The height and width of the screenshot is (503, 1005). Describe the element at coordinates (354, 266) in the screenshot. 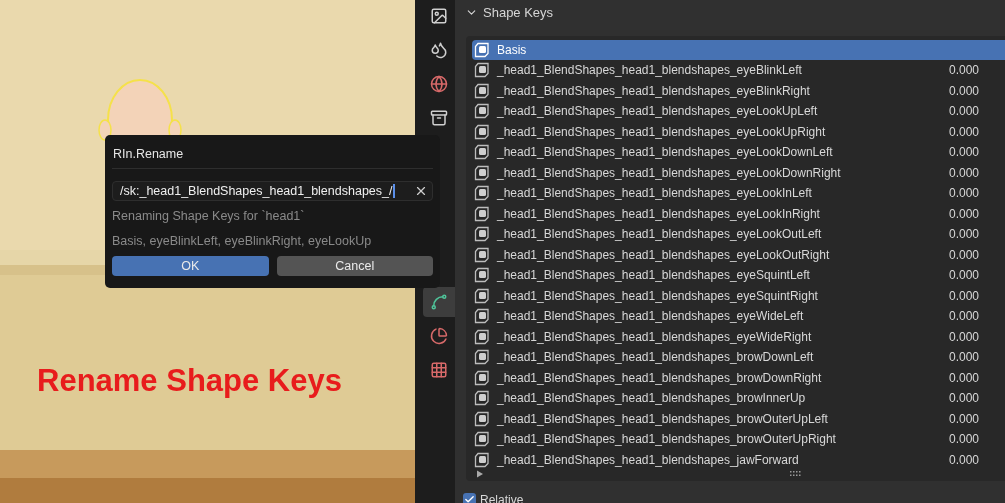

I see `cancel-button: Cancel` at that location.